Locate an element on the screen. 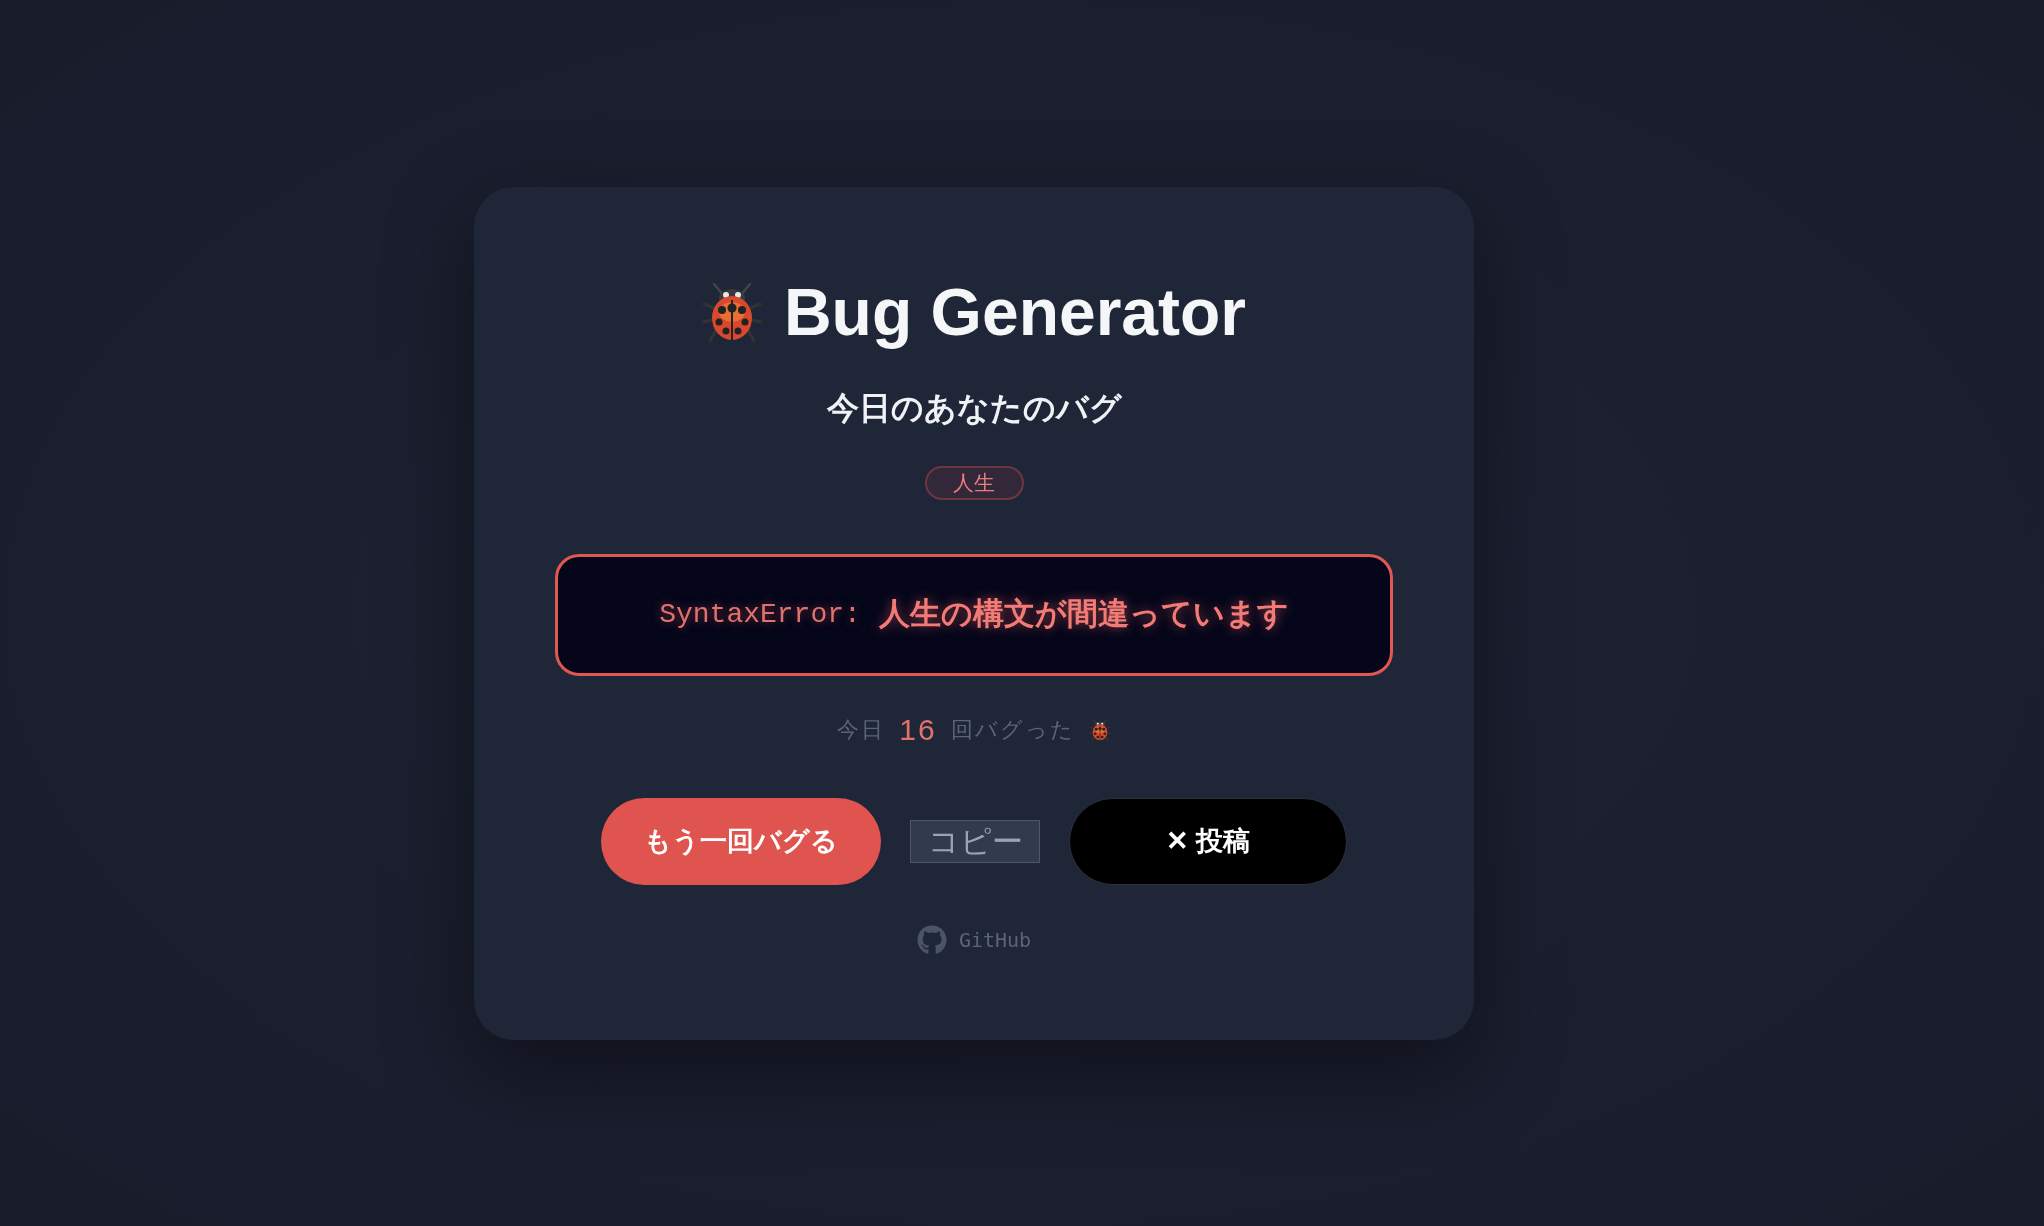 The image size is (2044, 1226). subtitle: 今日のあなたのバグ is located at coordinates (974, 408).